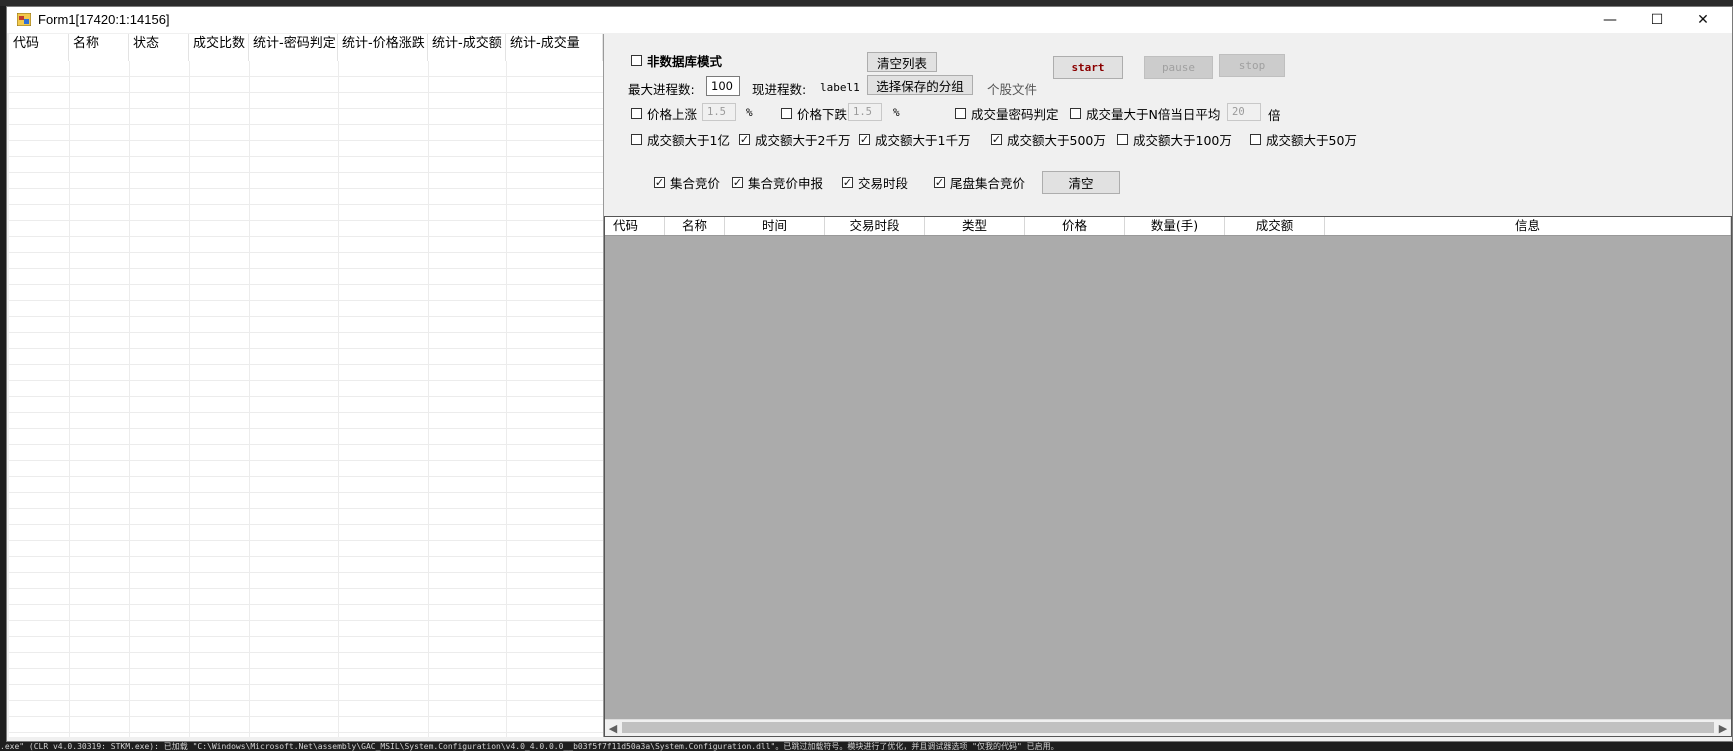 This screenshot has height=751, width=1733. What do you see at coordinates (902, 62) in the screenshot?
I see `clear-list-button: 清空列表` at bounding box center [902, 62].